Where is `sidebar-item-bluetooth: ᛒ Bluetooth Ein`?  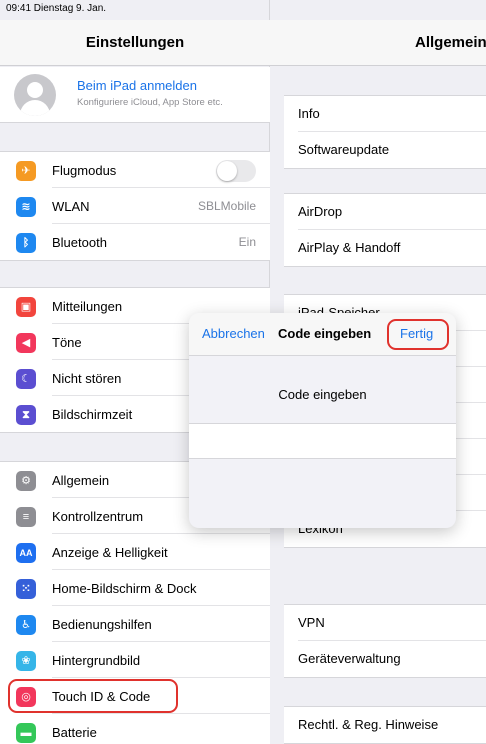 sidebar-item-bluetooth: ᛒ Bluetooth Ein is located at coordinates (135, 242).